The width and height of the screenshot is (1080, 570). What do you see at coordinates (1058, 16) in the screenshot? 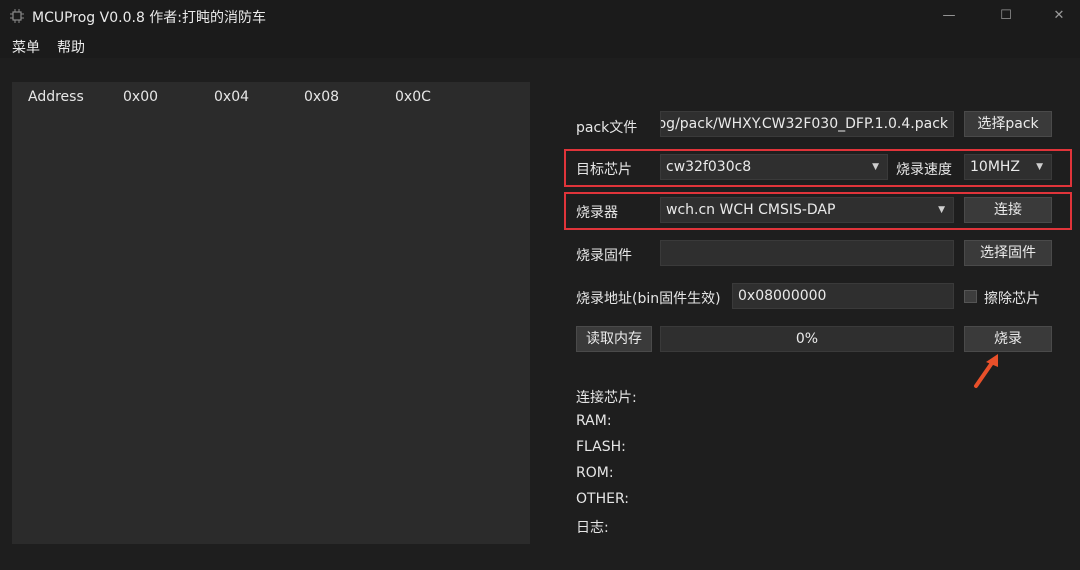
I see `close-button: ✕` at bounding box center [1058, 16].